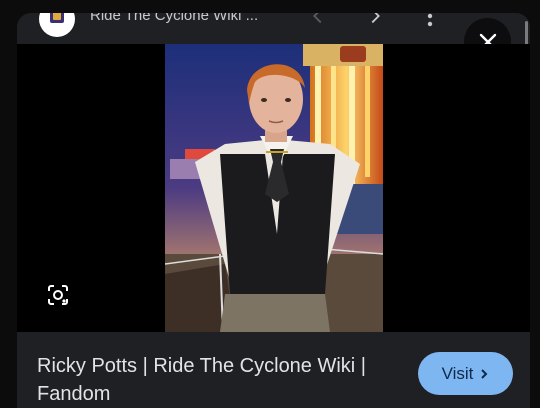 Image resolution: width=540 pixels, height=408 pixels. I want to click on chevron-left-icon, so click(318, 20).